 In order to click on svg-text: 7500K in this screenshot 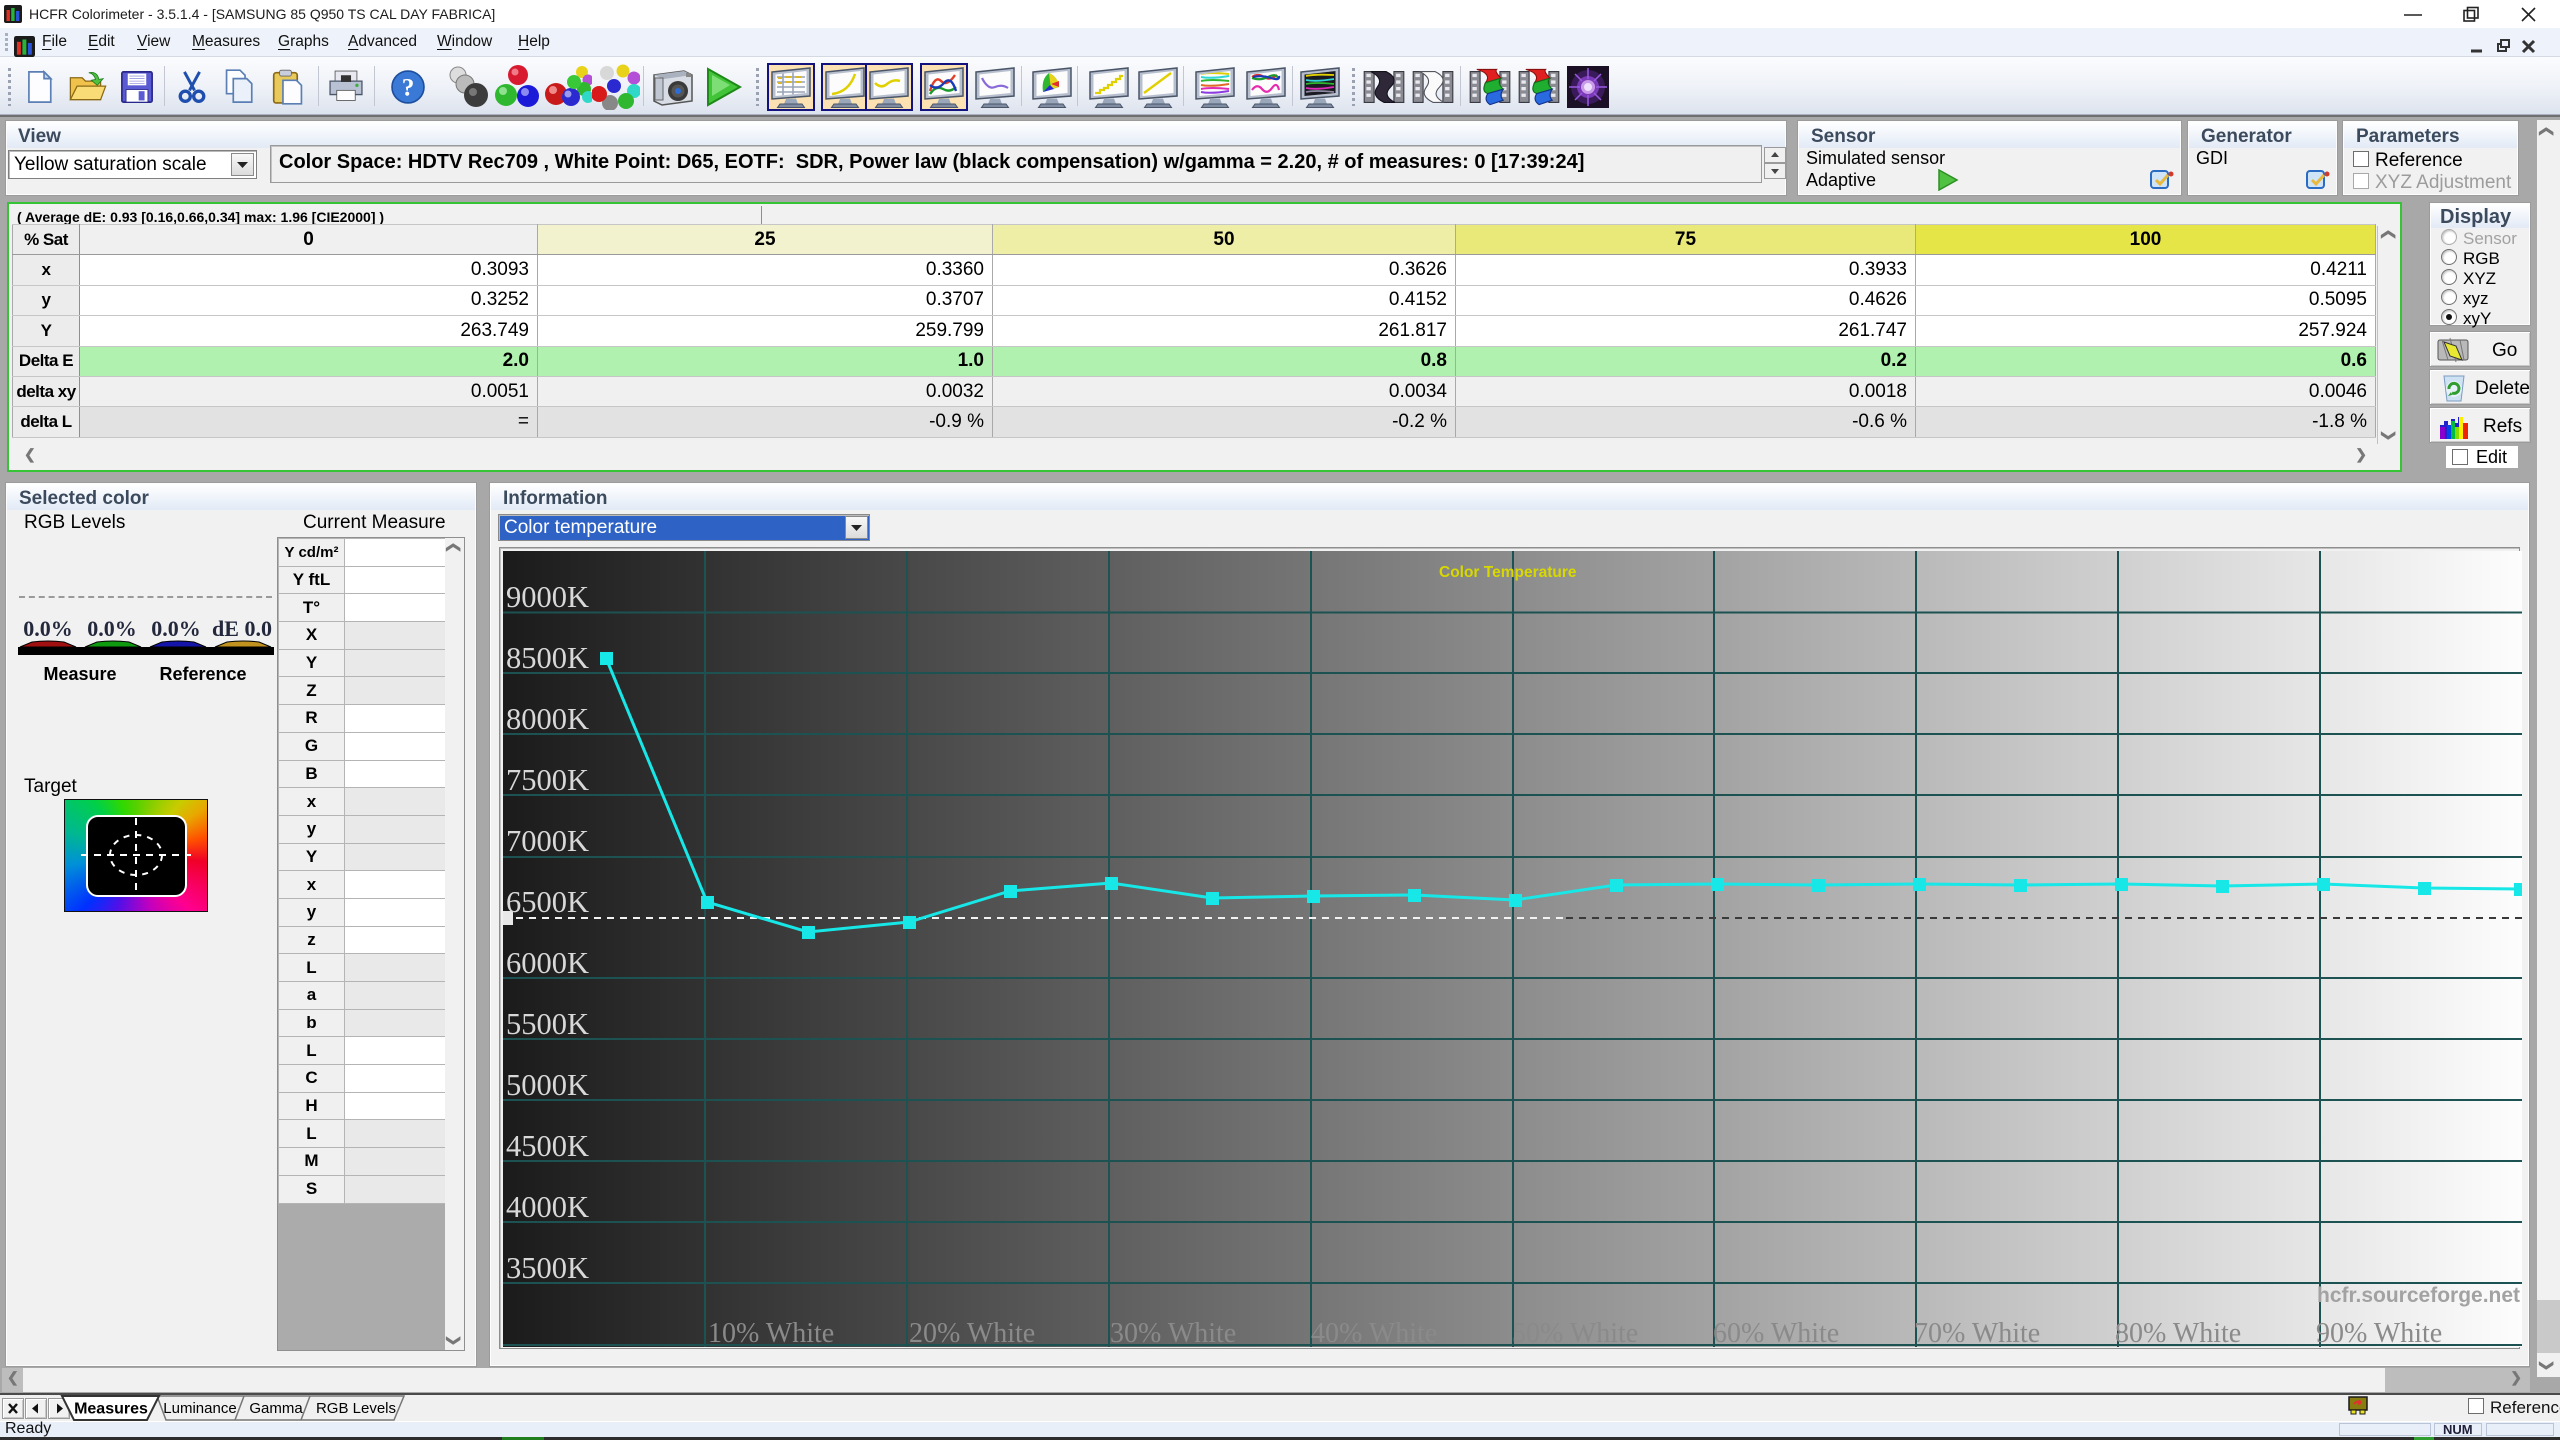, I will do `click(547, 780)`.